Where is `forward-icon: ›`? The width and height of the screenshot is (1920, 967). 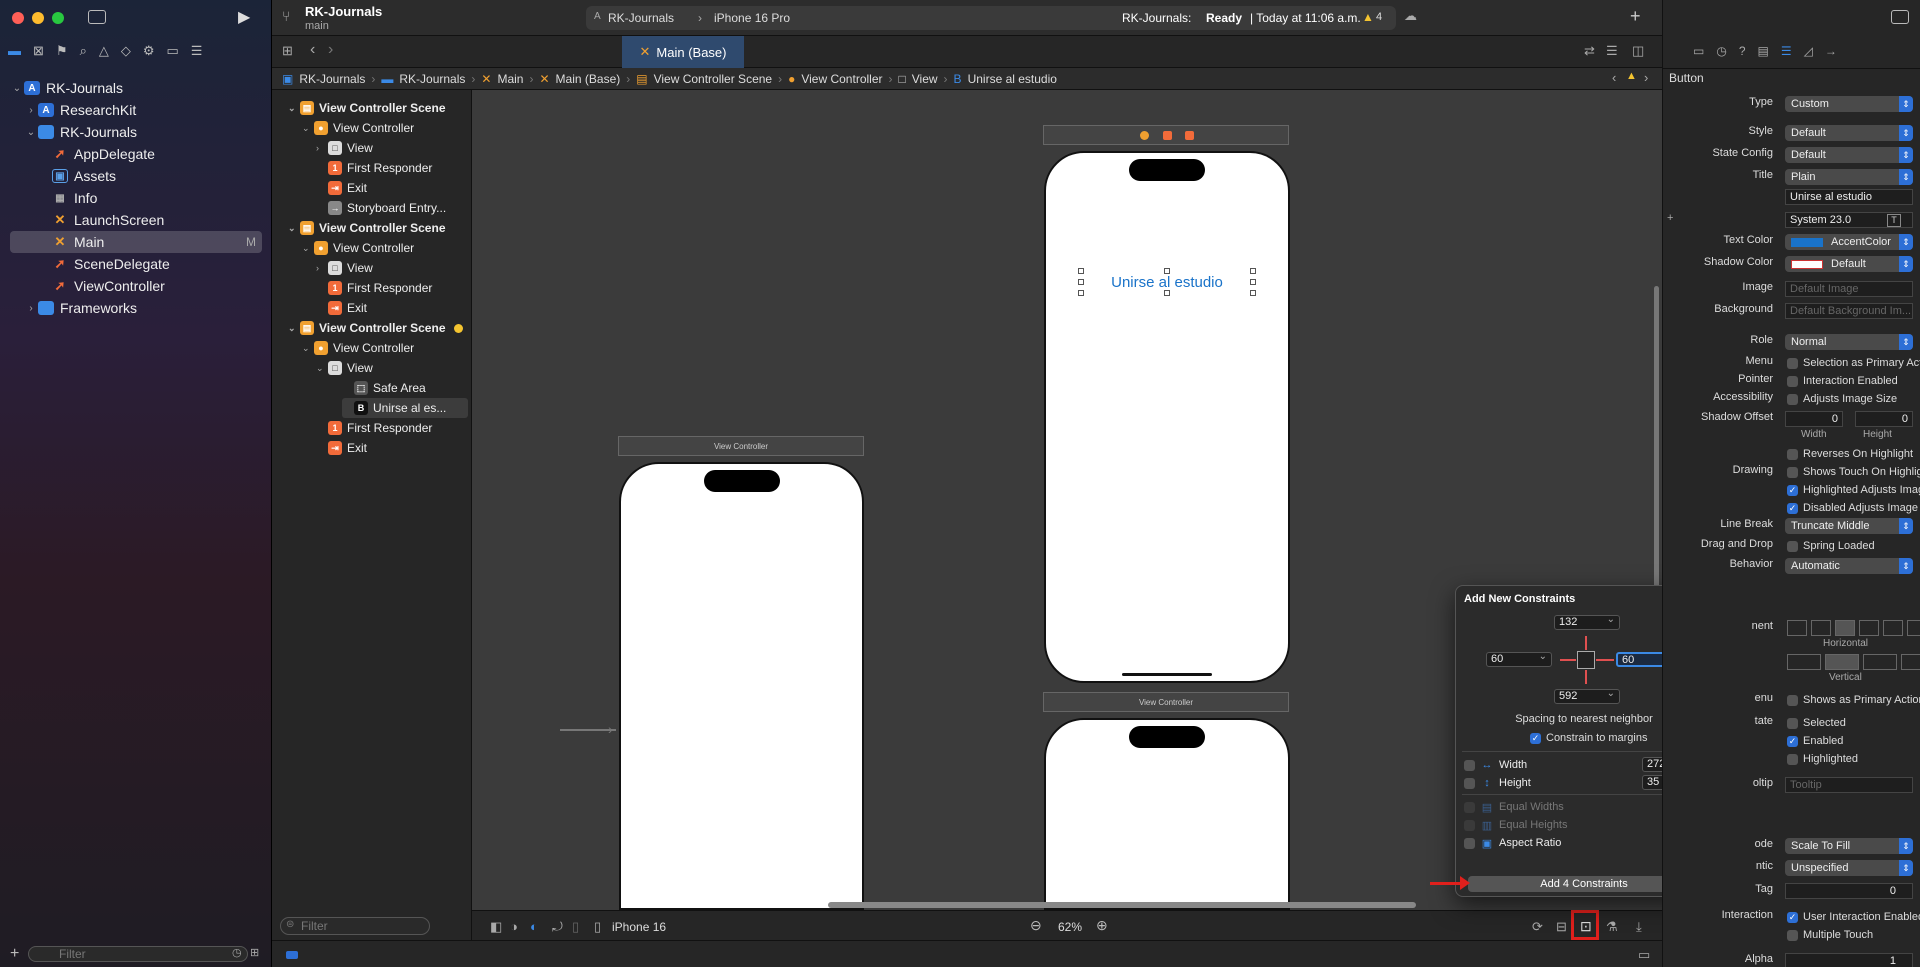 forward-icon: › is located at coordinates (330, 50).